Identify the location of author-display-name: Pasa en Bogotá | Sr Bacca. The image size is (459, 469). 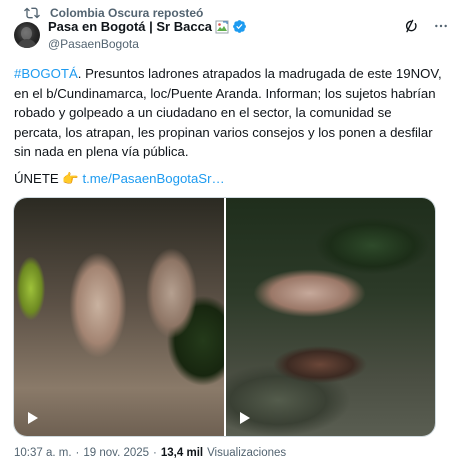
(130, 26).